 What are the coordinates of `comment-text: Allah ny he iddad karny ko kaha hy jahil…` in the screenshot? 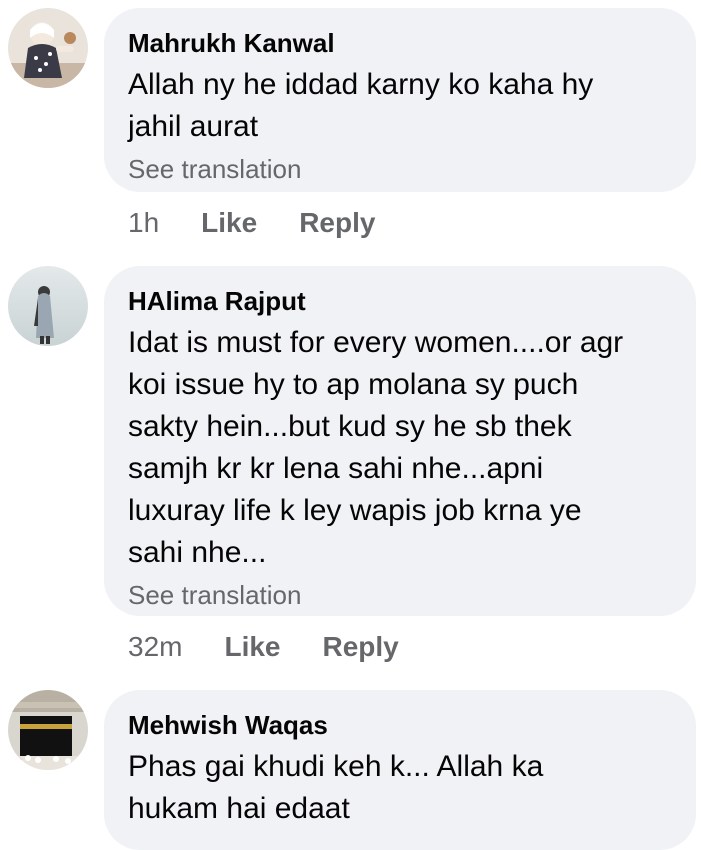 It's located at (361, 105).